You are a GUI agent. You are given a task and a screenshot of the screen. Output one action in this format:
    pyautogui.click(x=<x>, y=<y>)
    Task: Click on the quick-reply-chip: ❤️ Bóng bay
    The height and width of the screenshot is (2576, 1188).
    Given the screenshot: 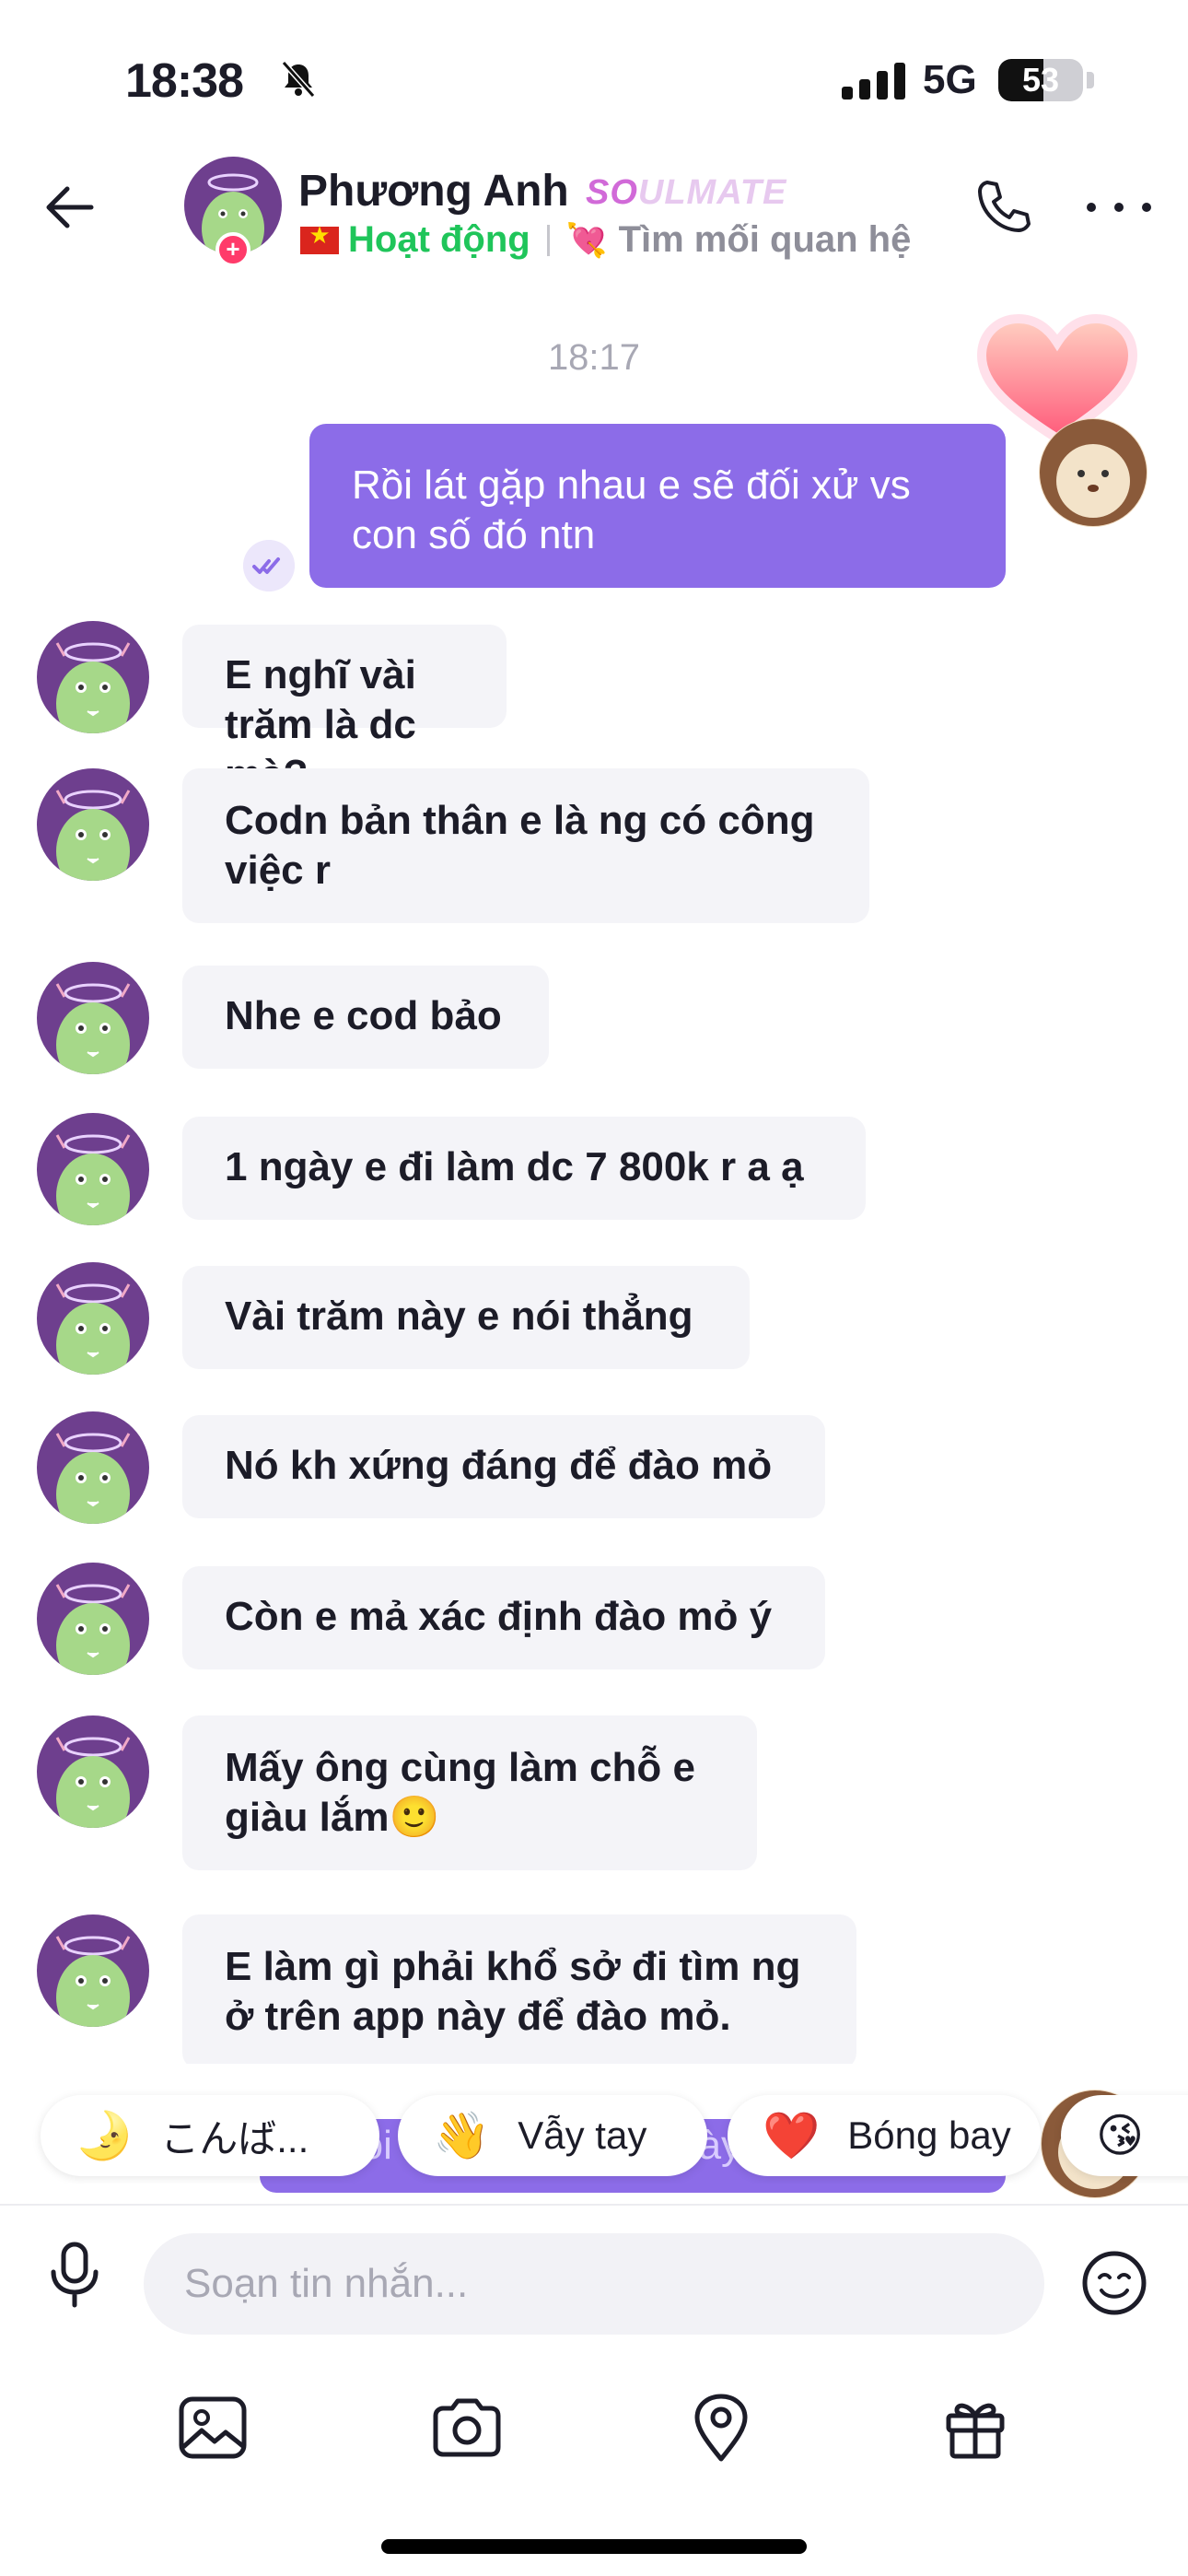 What is the action you would take?
    pyautogui.click(x=884, y=2135)
    